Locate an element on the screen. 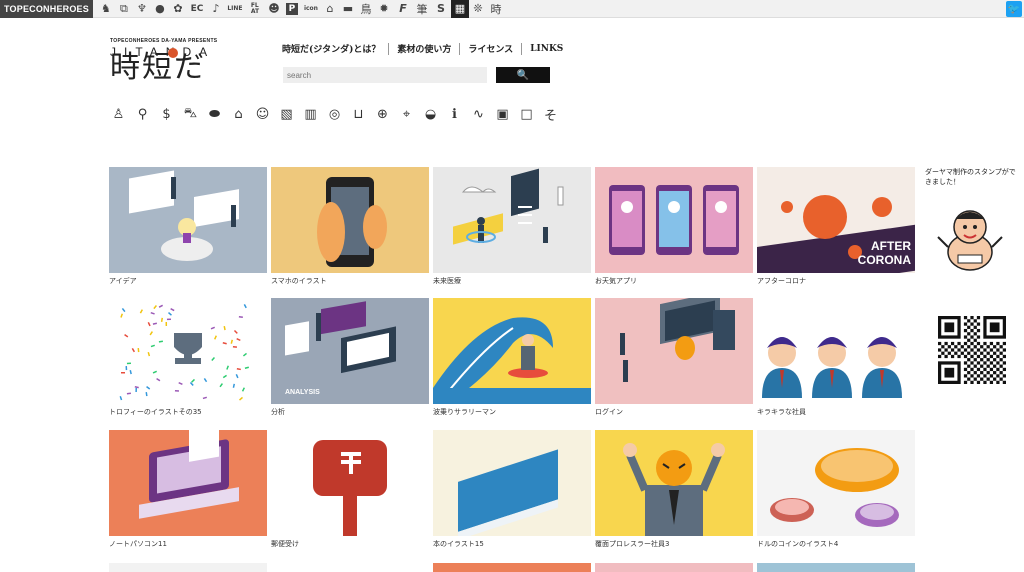  grid-icon: ▦ is located at coordinates (459, 9).